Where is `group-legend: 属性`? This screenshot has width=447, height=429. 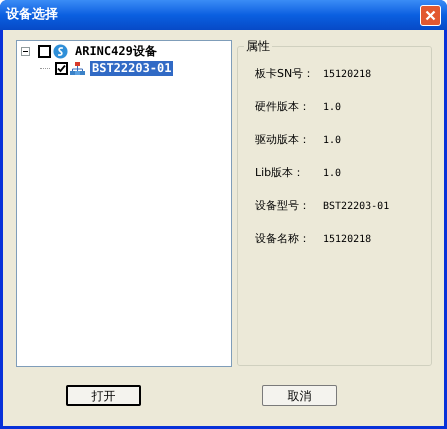
group-legend: 属性 is located at coordinates (258, 46).